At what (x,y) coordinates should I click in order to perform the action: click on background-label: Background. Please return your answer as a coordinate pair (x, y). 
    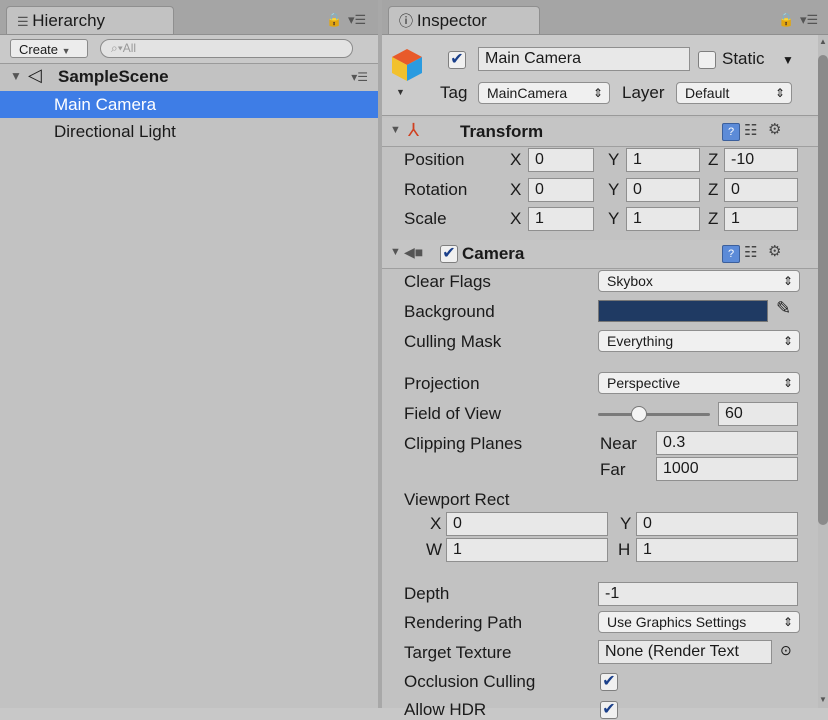
    Looking at the image, I should click on (449, 311).